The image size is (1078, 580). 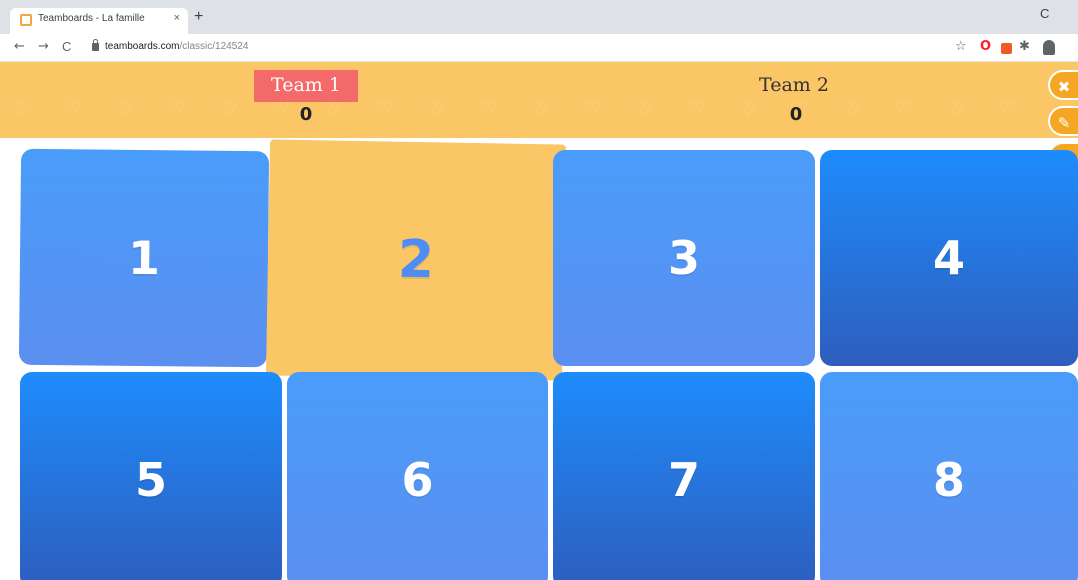 What do you see at coordinates (1063, 121) in the screenshot?
I see `edit-icon: ✎` at bounding box center [1063, 121].